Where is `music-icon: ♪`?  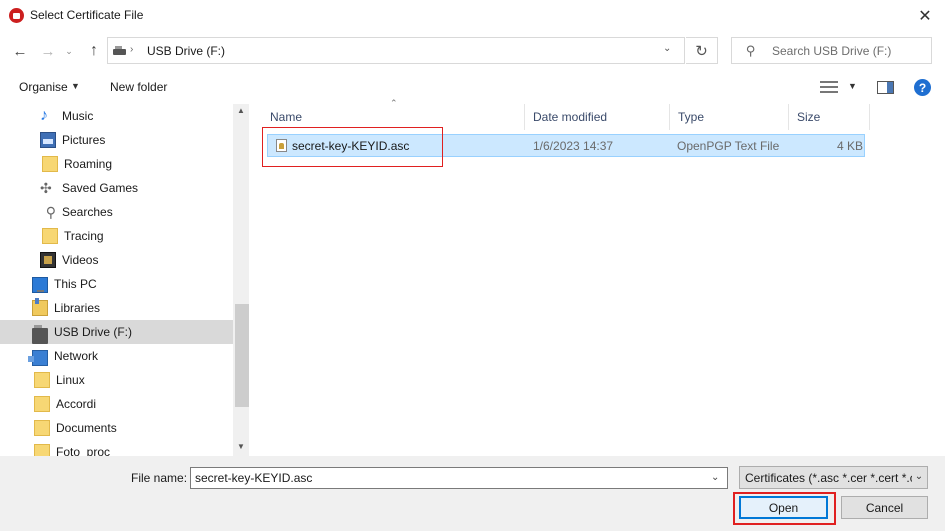
music-icon: ♪ is located at coordinates (44, 115).